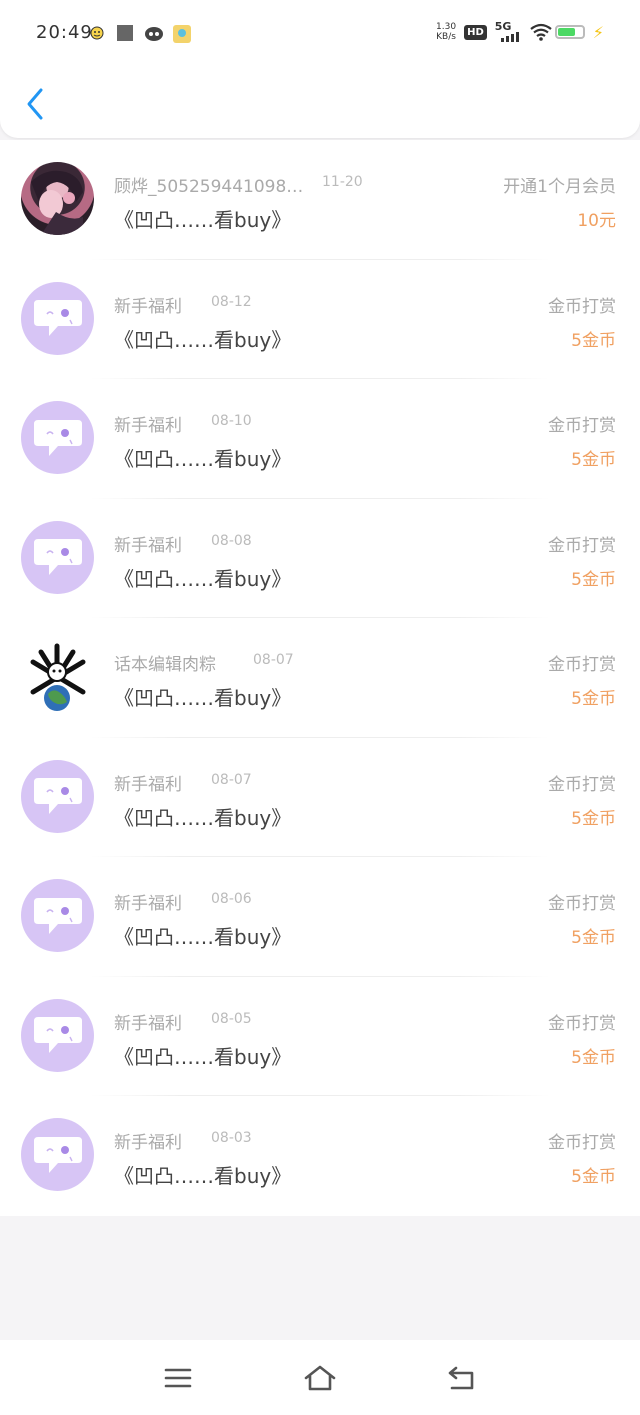  Describe the element at coordinates (231, 540) in the screenshot. I see `record-date: 08-08` at that location.